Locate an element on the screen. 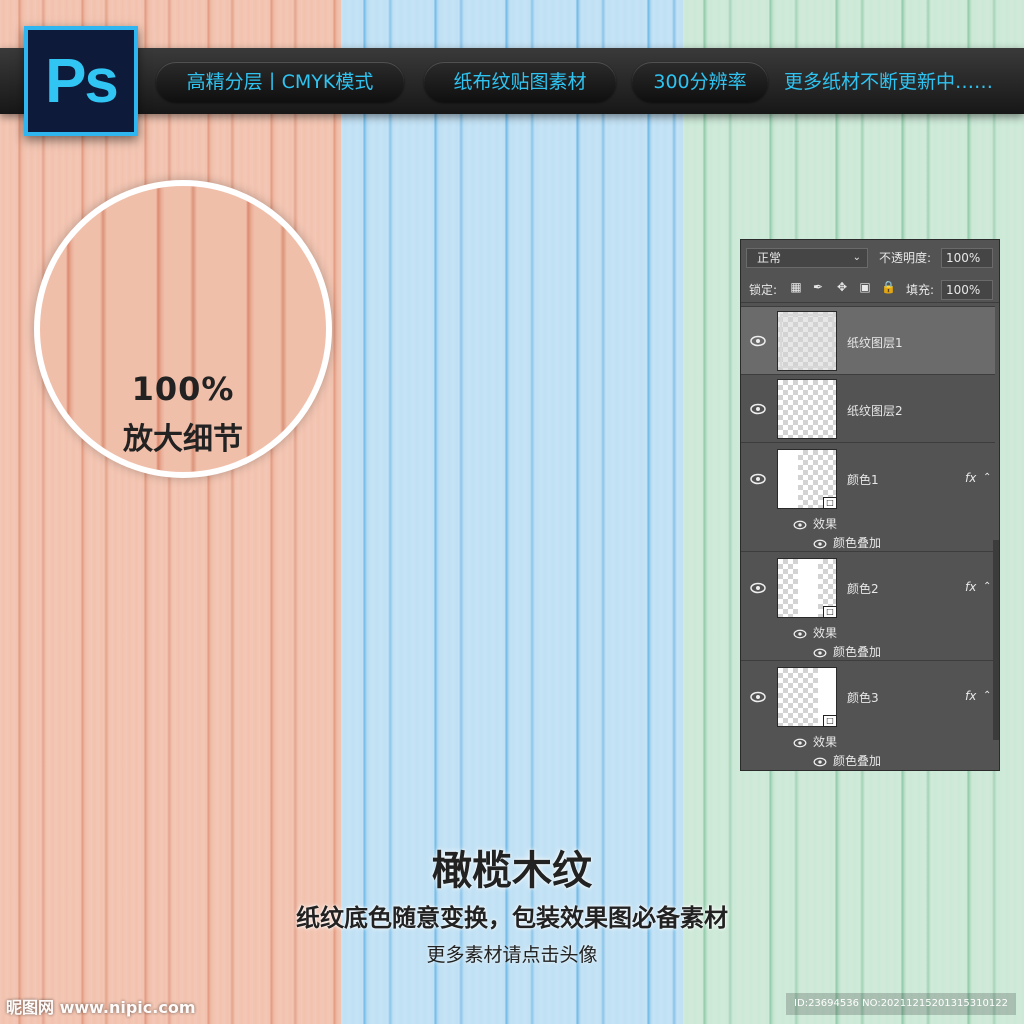 The image size is (1024, 1024). app-logo-text: Ps is located at coordinates (82, 81).